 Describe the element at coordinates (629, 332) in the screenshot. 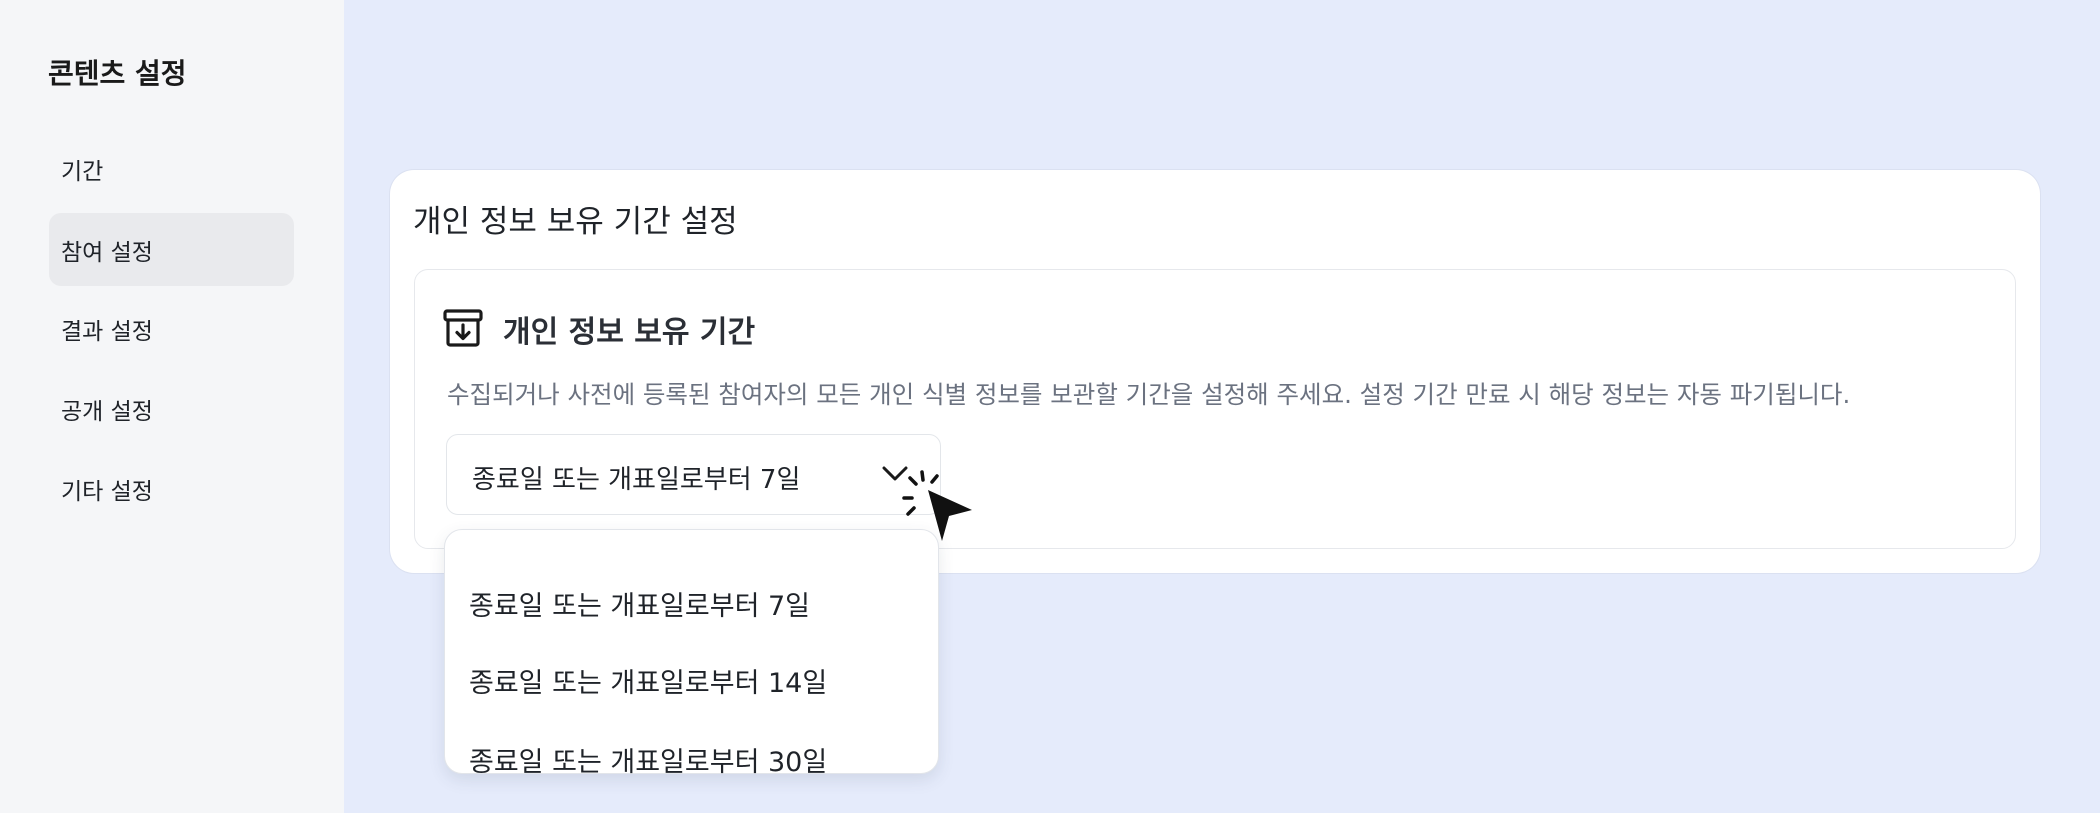

I see `section-title: 개인 정보 보유 기간` at that location.